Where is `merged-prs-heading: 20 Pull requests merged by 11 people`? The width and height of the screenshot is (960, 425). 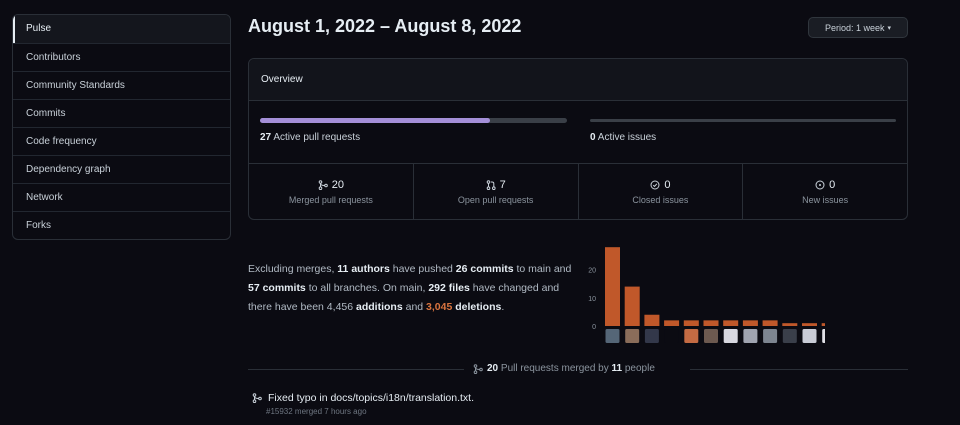
merged-prs-heading: 20 Pull requests merged by 11 people is located at coordinates (564, 368).